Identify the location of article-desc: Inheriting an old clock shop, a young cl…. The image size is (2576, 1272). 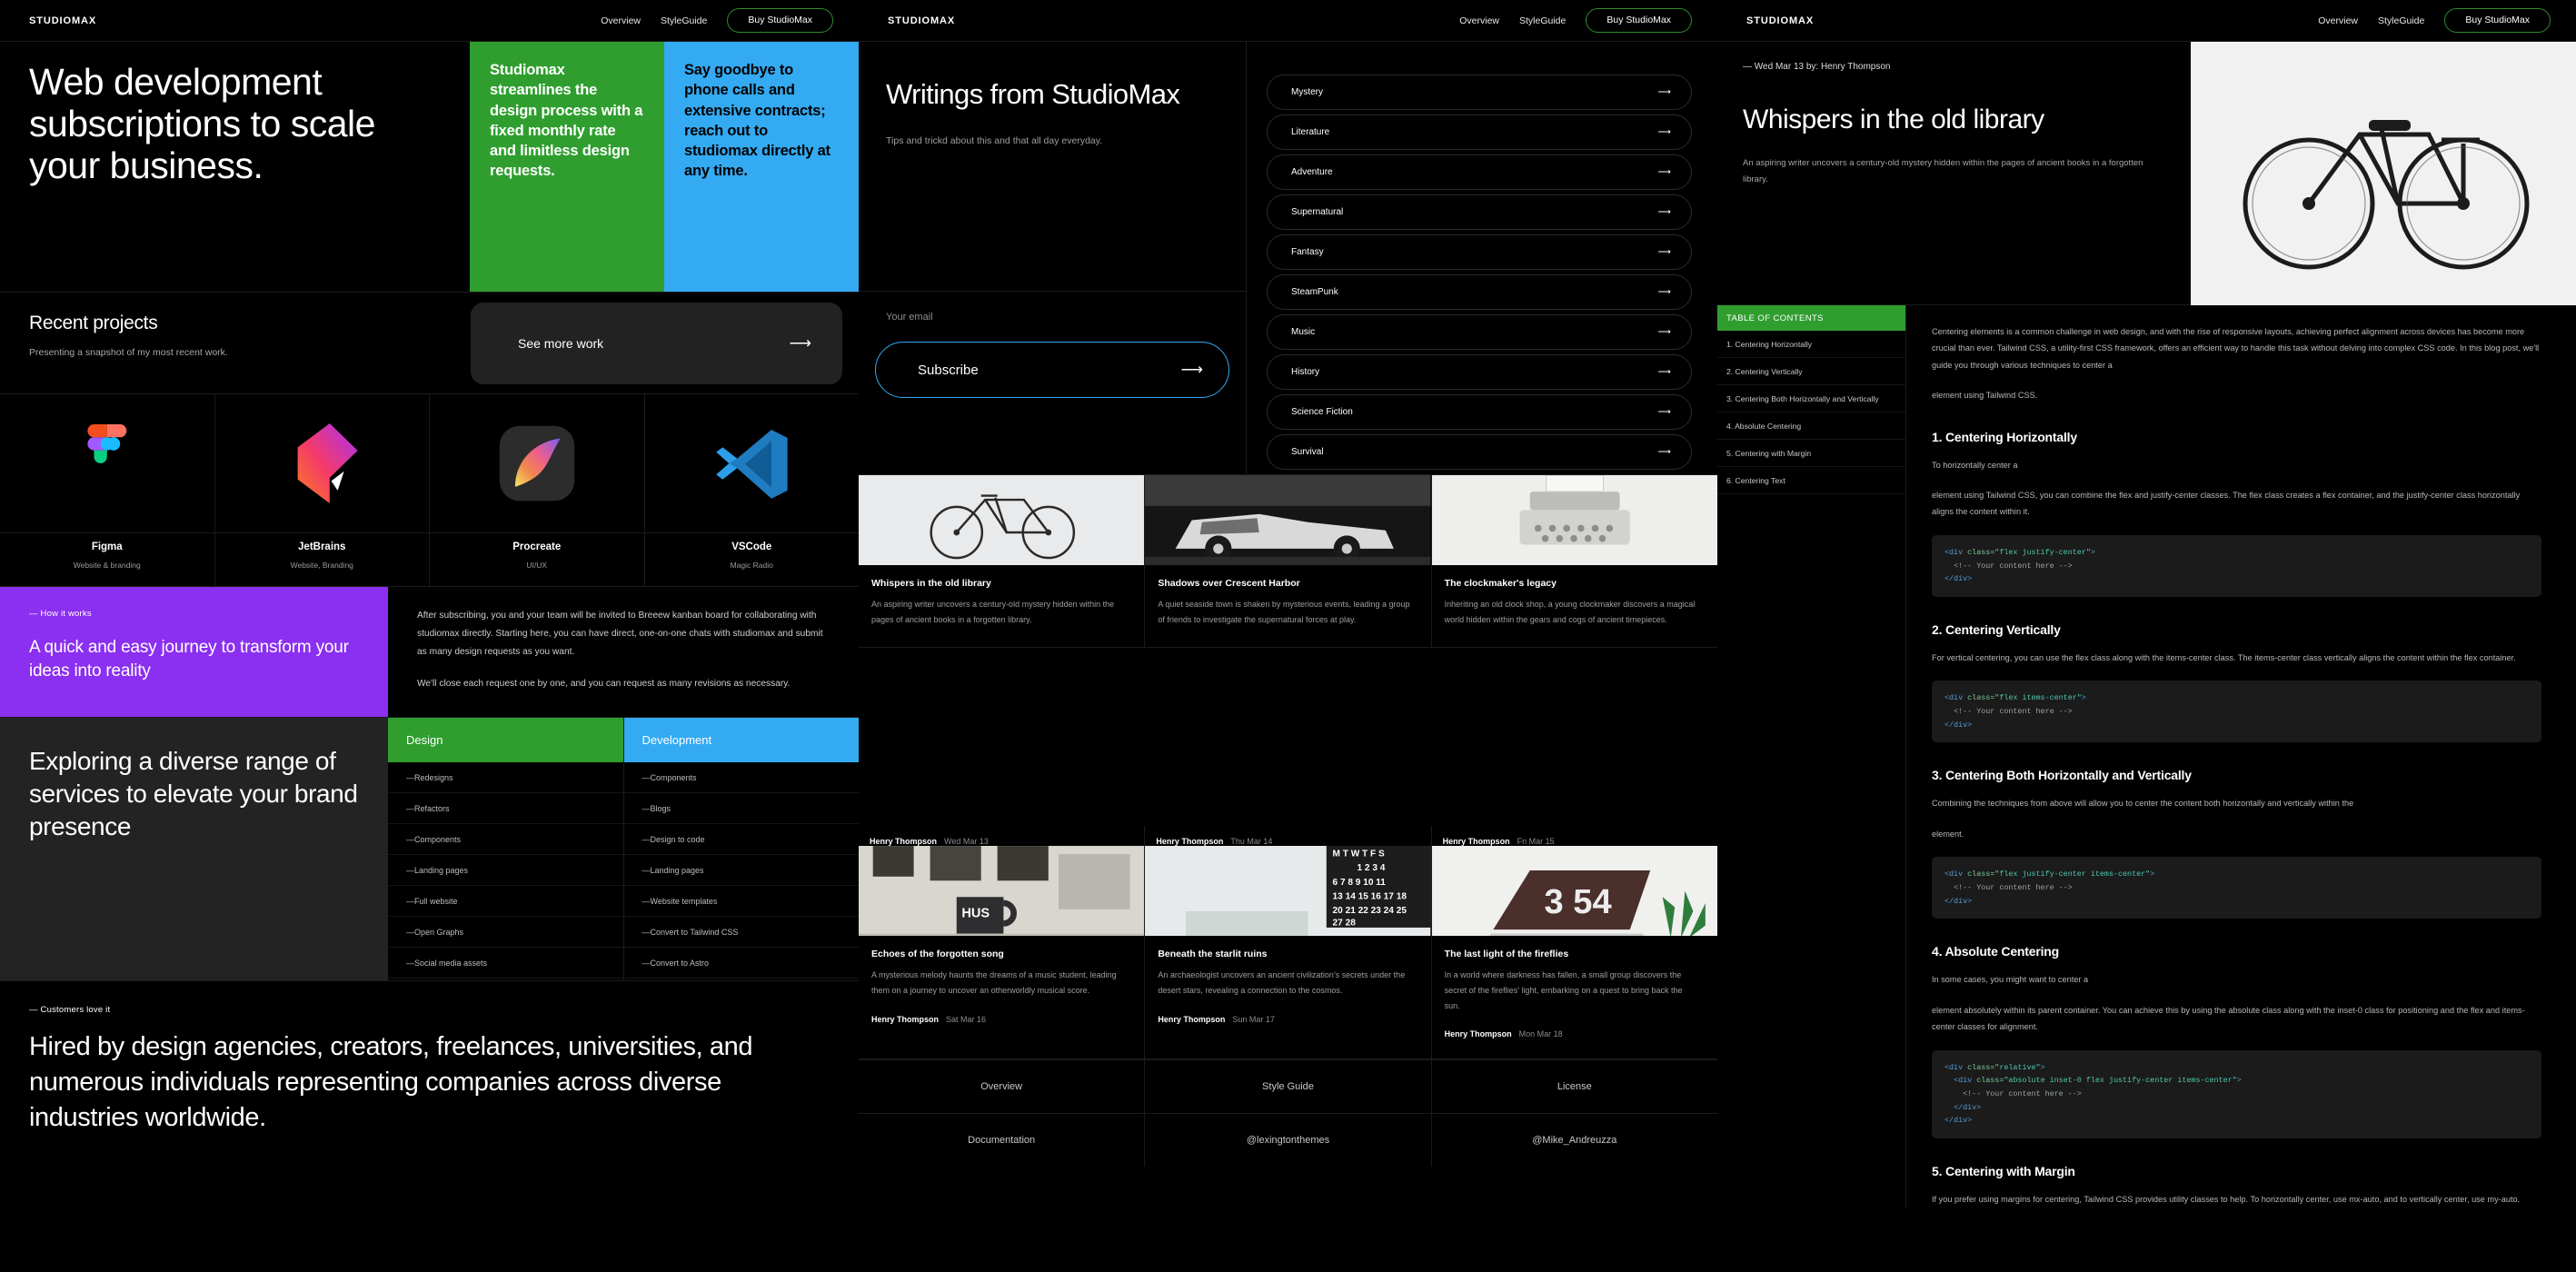
(1570, 612).